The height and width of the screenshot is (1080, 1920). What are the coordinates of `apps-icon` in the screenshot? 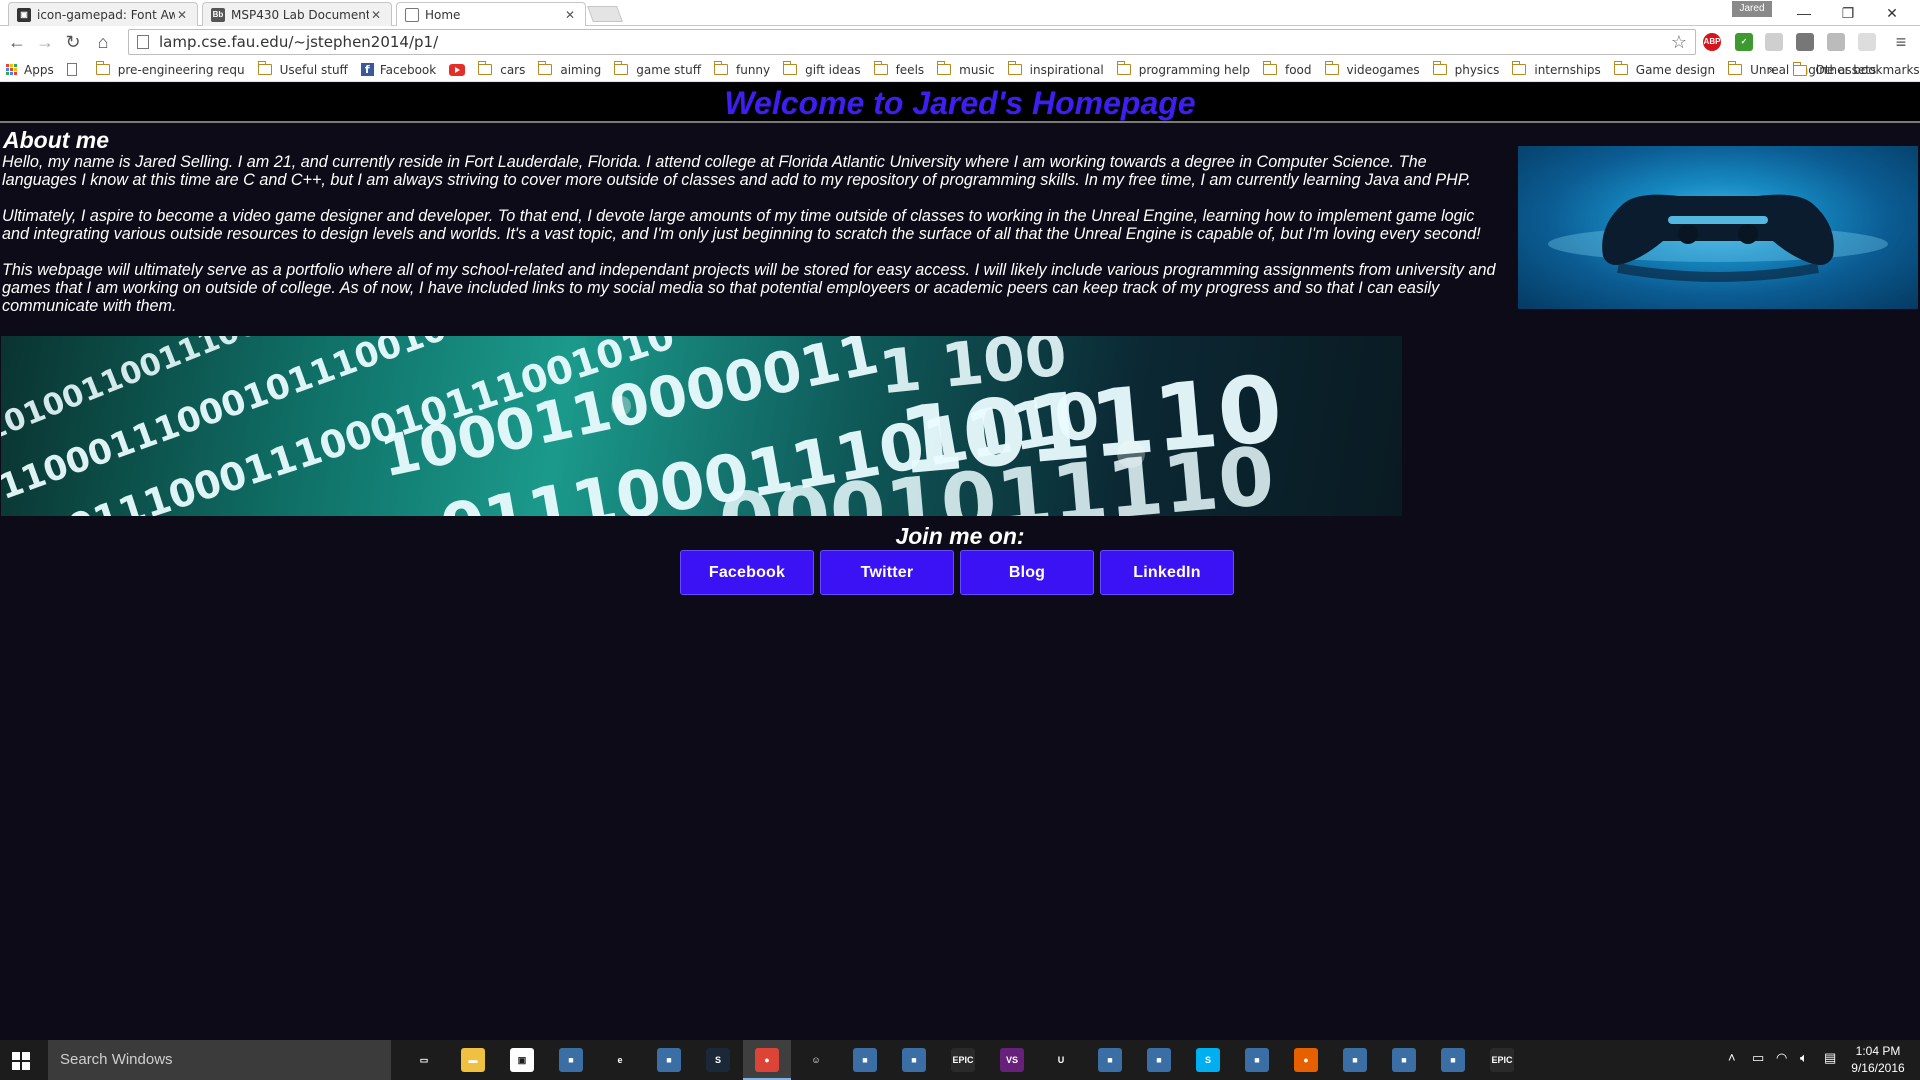 It's located at (12, 69).